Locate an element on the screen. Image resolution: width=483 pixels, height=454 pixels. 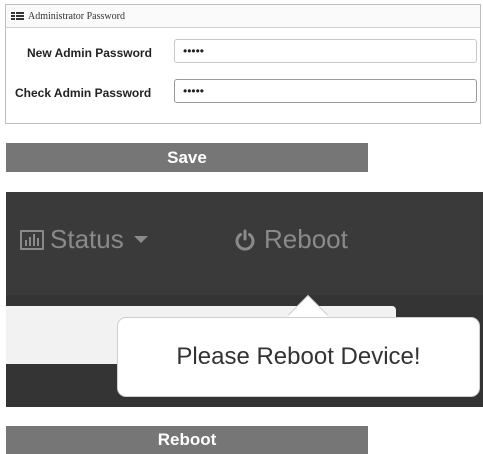
panel-title: Administrator Password is located at coordinates (76, 16).